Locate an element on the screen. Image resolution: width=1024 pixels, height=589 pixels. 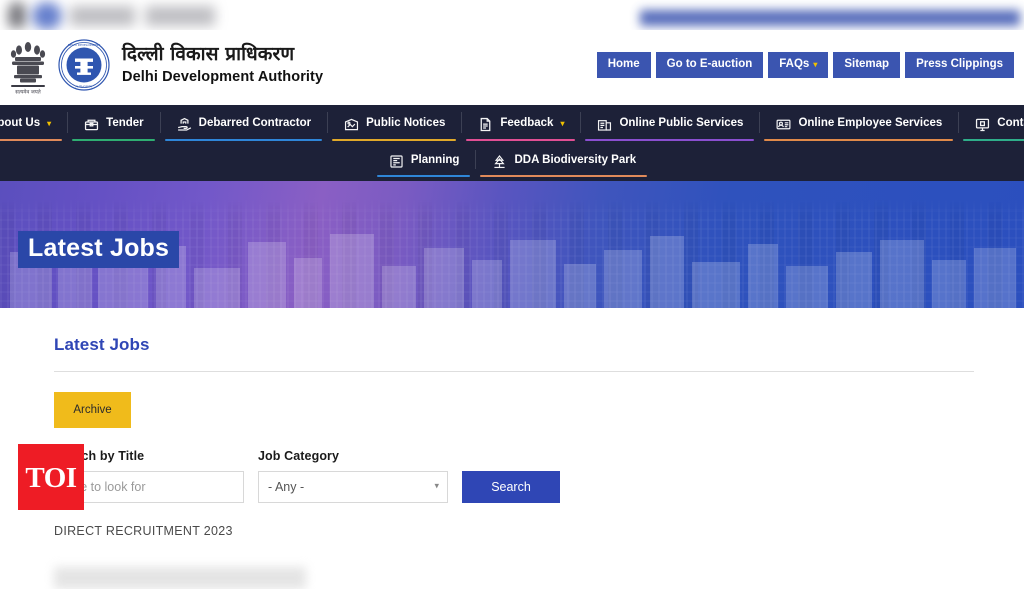
nav-item-public-notices: Public Notices is located at coordinates (394, 124).